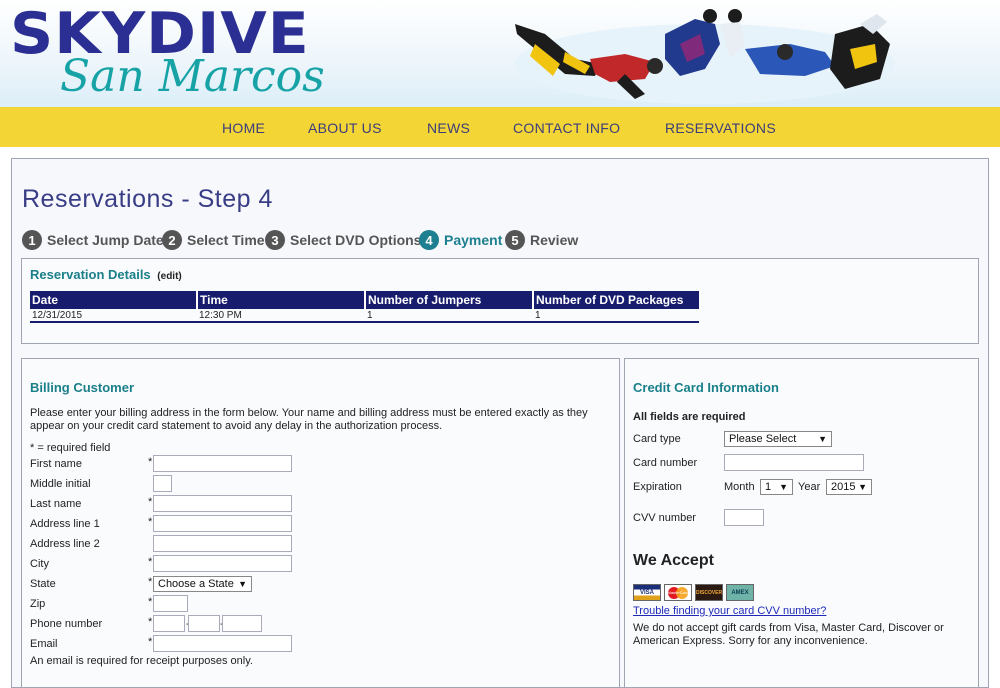  What do you see at coordinates (281, 316) in the screenshot?
I see `cell-time: 12:30 PM` at bounding box center [281, 316].